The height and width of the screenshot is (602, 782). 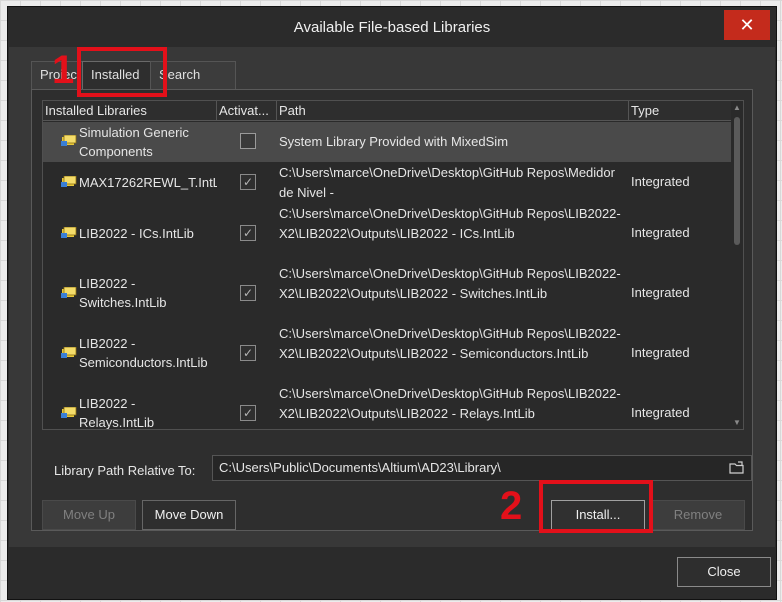 What do you see at coordinates (737, 265) in the screenshot?
I see `table-vertical-scrollbar: ▲ ▼` at bounding box center [737, 265].